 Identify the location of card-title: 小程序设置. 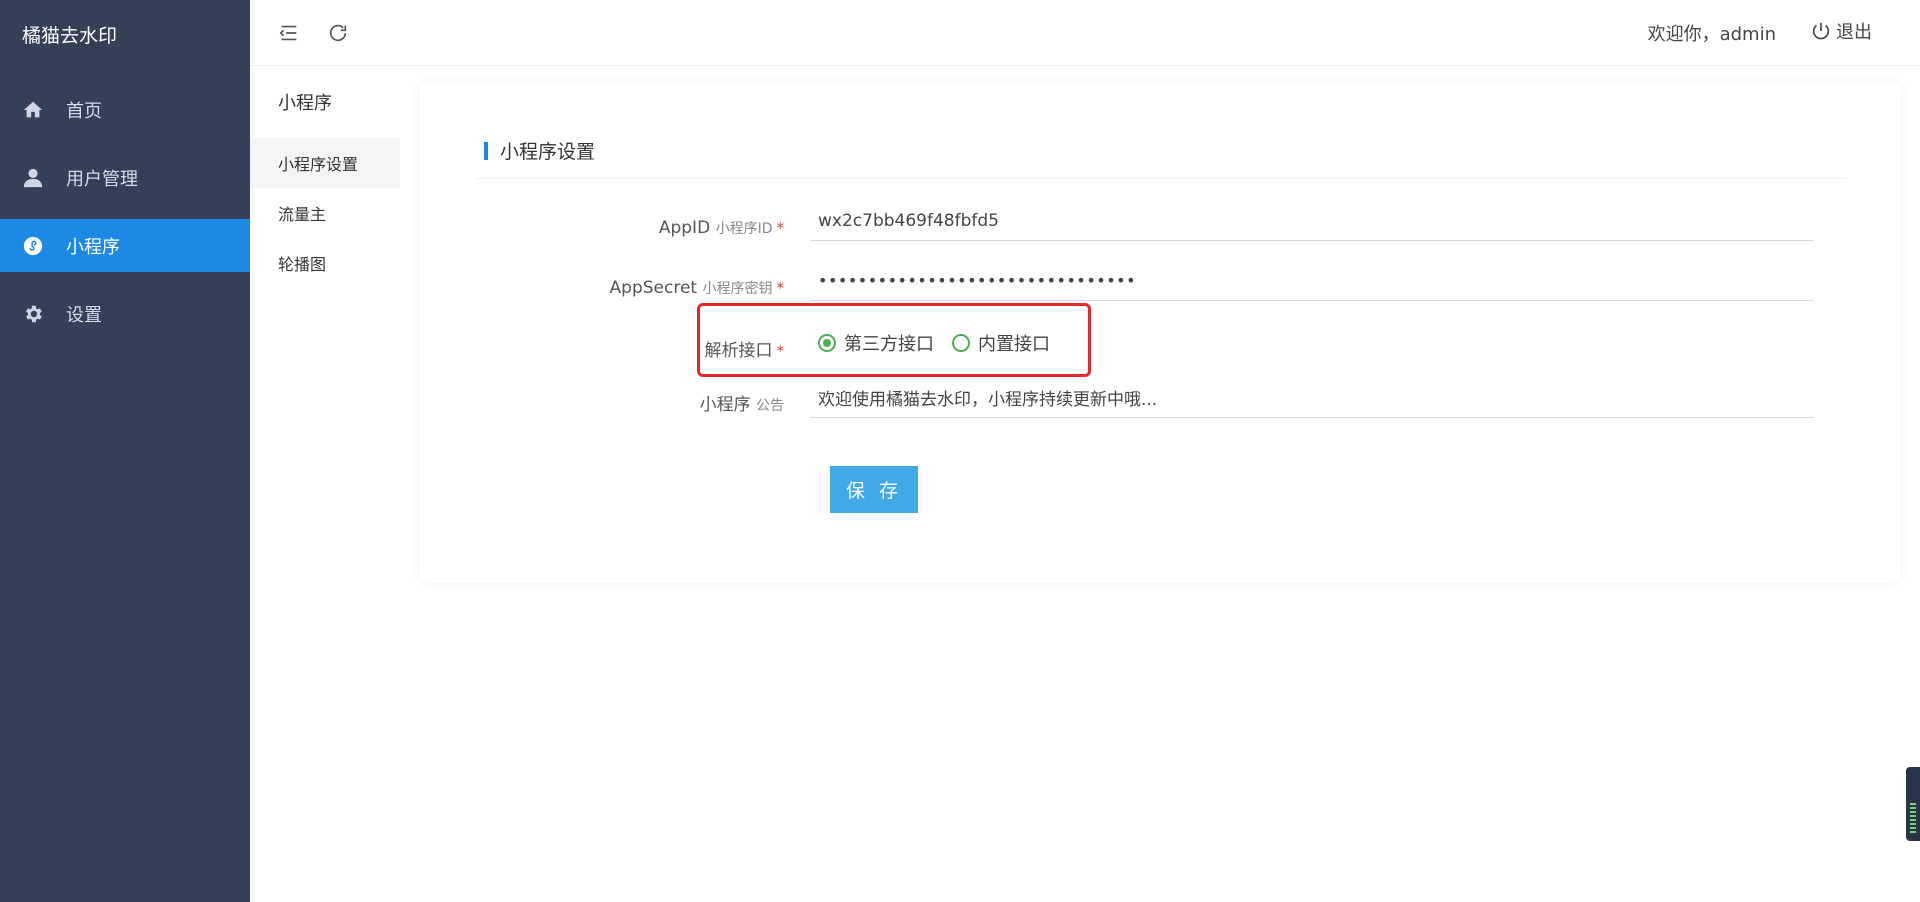
(548, 152).